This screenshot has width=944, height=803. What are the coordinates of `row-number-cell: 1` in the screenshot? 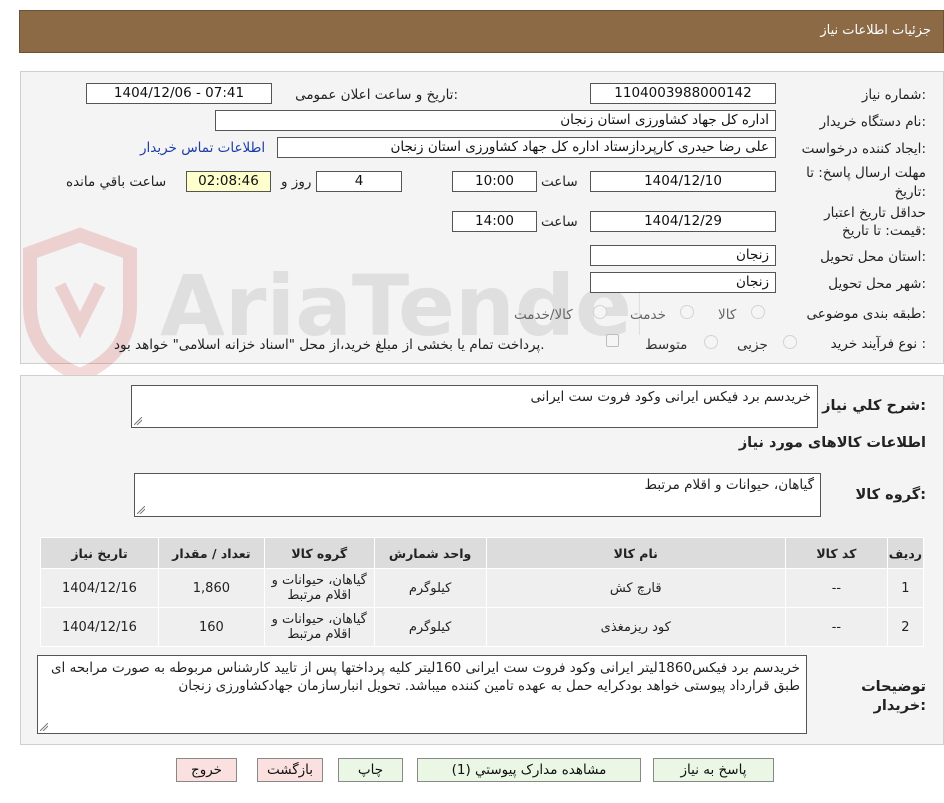 It's located at (905, 588).